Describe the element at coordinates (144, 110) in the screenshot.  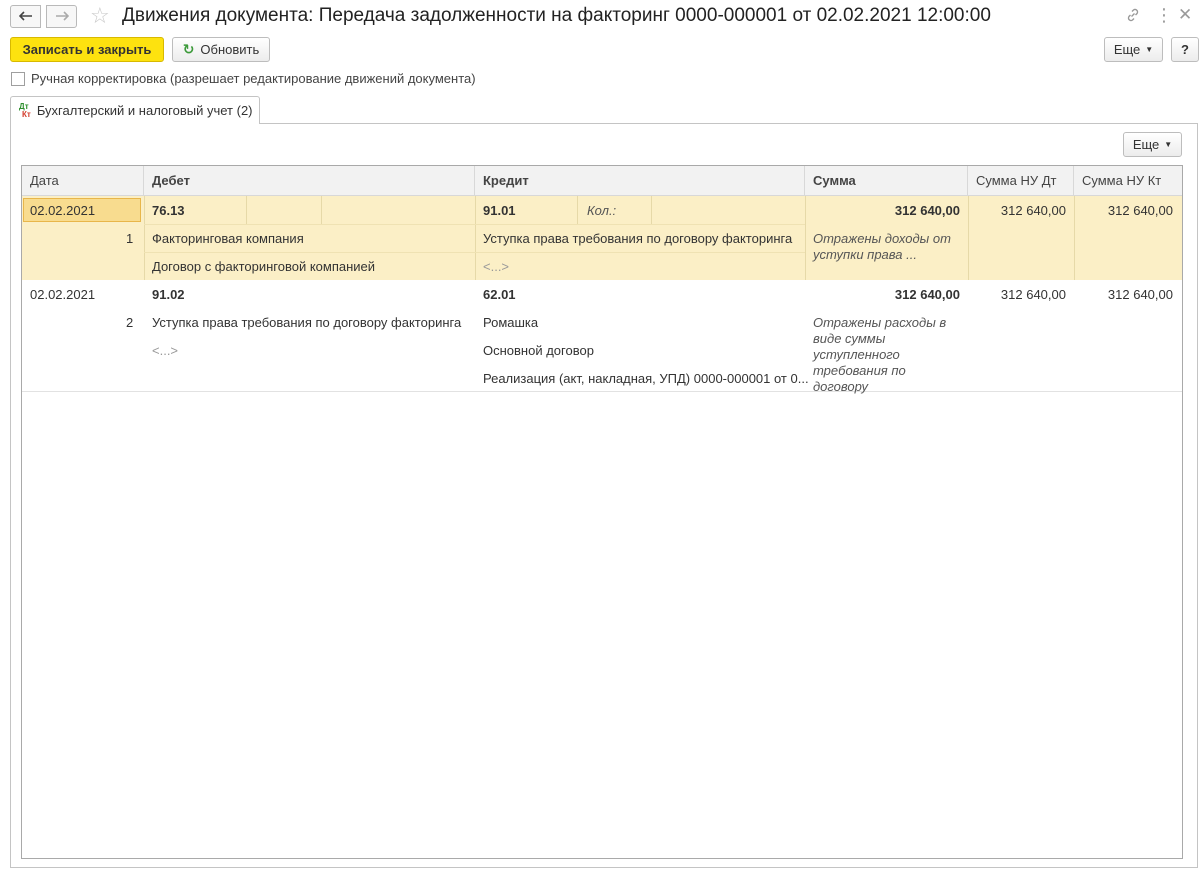
I see `tab-label: Бухгалтерский и налоговый учет (2)` at that location.